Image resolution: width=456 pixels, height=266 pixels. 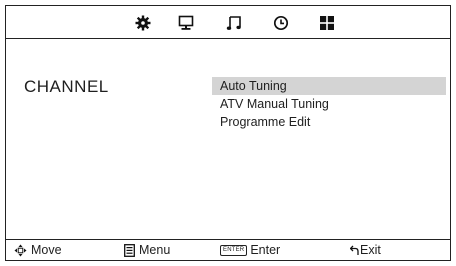 What do you see at coordinates (354, 250) in the screenshot?
I see `back-arrow-icon` at bounding box center [354, 250].